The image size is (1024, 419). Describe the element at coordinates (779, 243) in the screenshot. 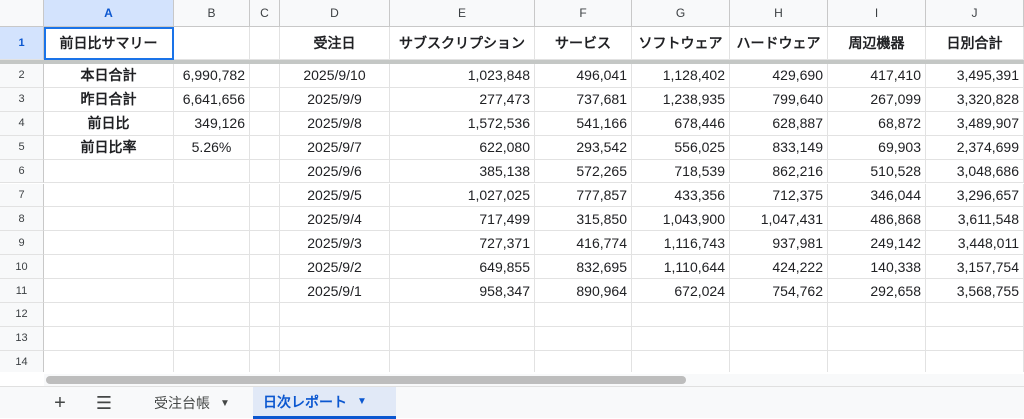

I see `cell: 937,981` at that location.